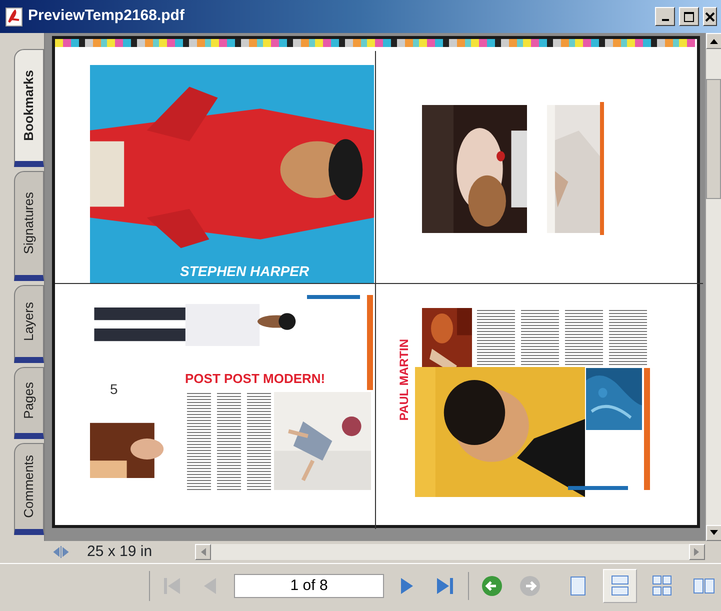  What do you see at coordinates (245, 271) in the screenshot?
I see `photo-caption: STEPHEN HARPER` at bounding box center [245, 271].